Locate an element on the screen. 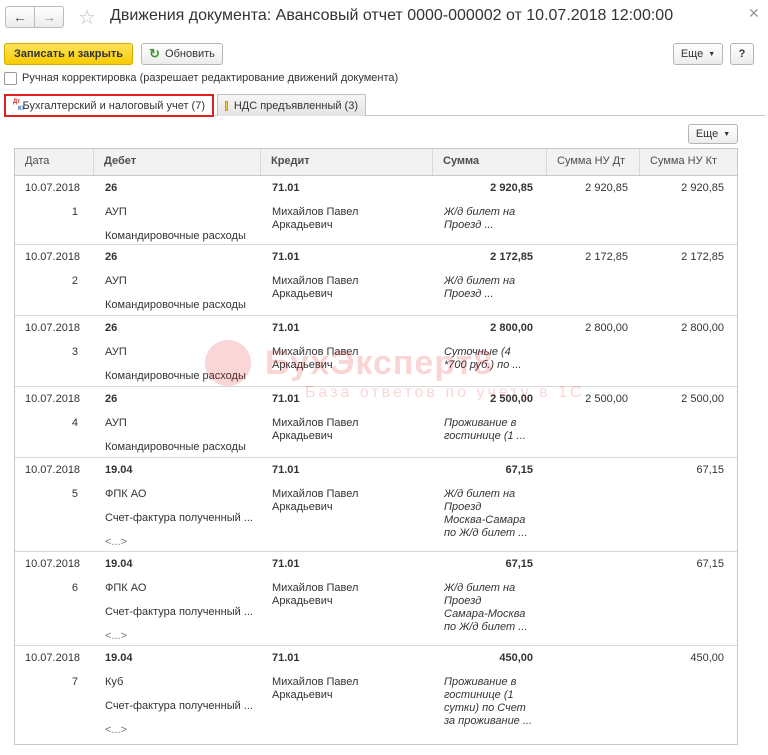  refresh-icon: ↻ is located at coordinates (155, 53).